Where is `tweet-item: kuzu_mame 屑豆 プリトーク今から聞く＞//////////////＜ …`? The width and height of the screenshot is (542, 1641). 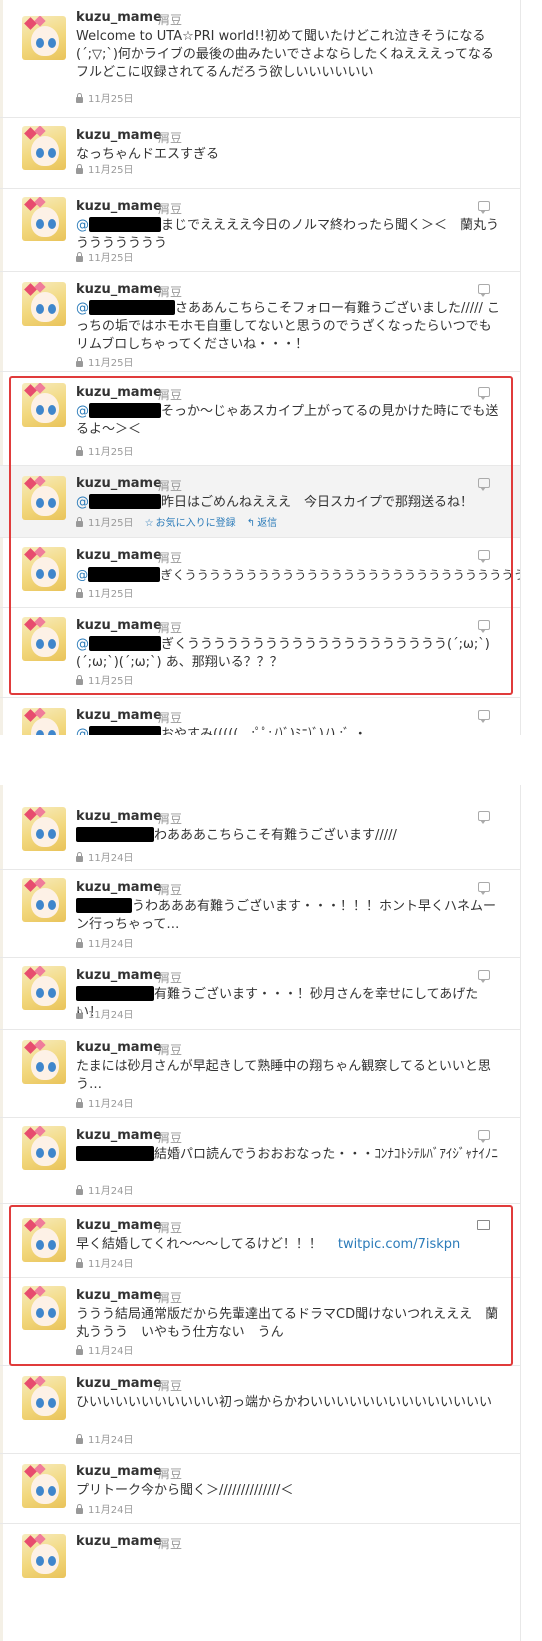 tweet-item: kuzu_mame 屑豆 プリトーク今から聞く＞//////////////＜ … is located at coordinates (260, 1489).